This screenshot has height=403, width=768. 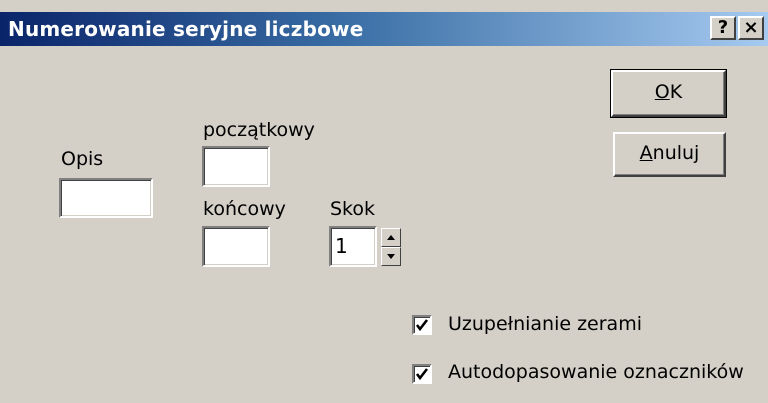 I want to click on poczatkowy-label: początkowy, so click(x=259, y=130).